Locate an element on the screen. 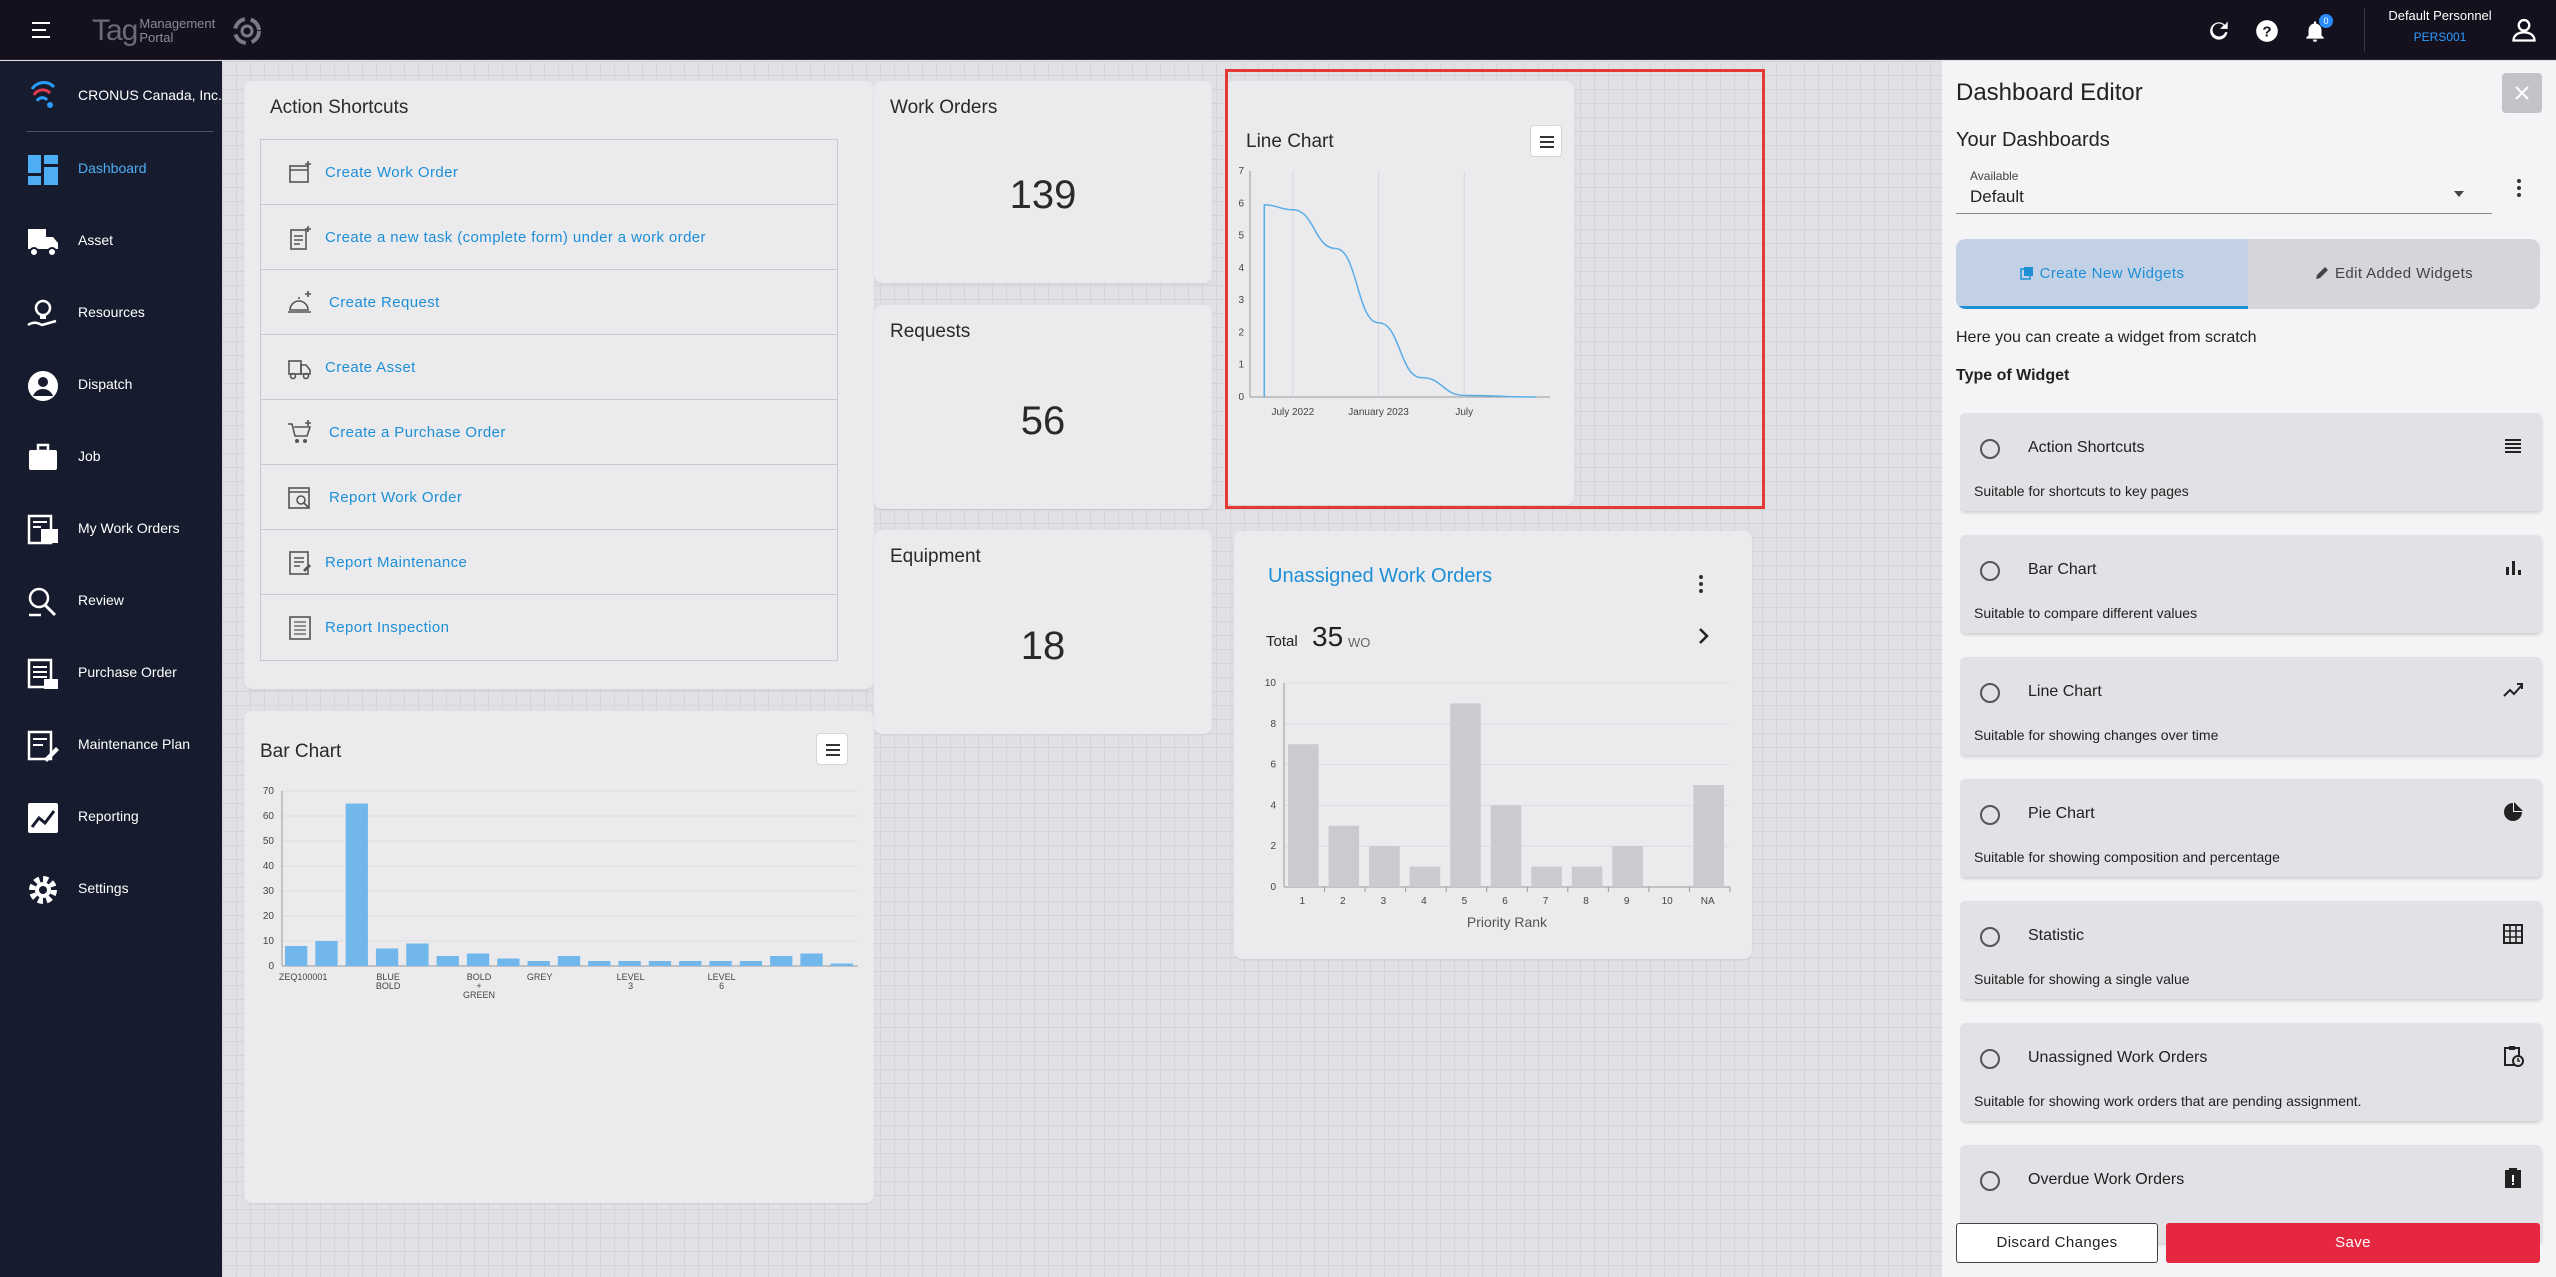  help-icon: ? is located at coordinates (2267, 31).